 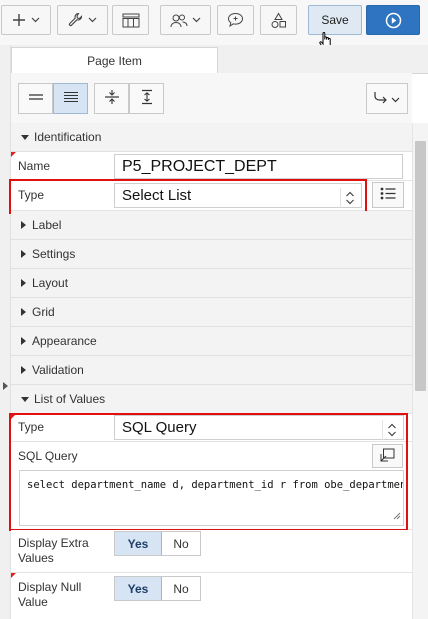 I want to click on name-input: P5_PROJECT_DEPT, so click(x=258, y=166).